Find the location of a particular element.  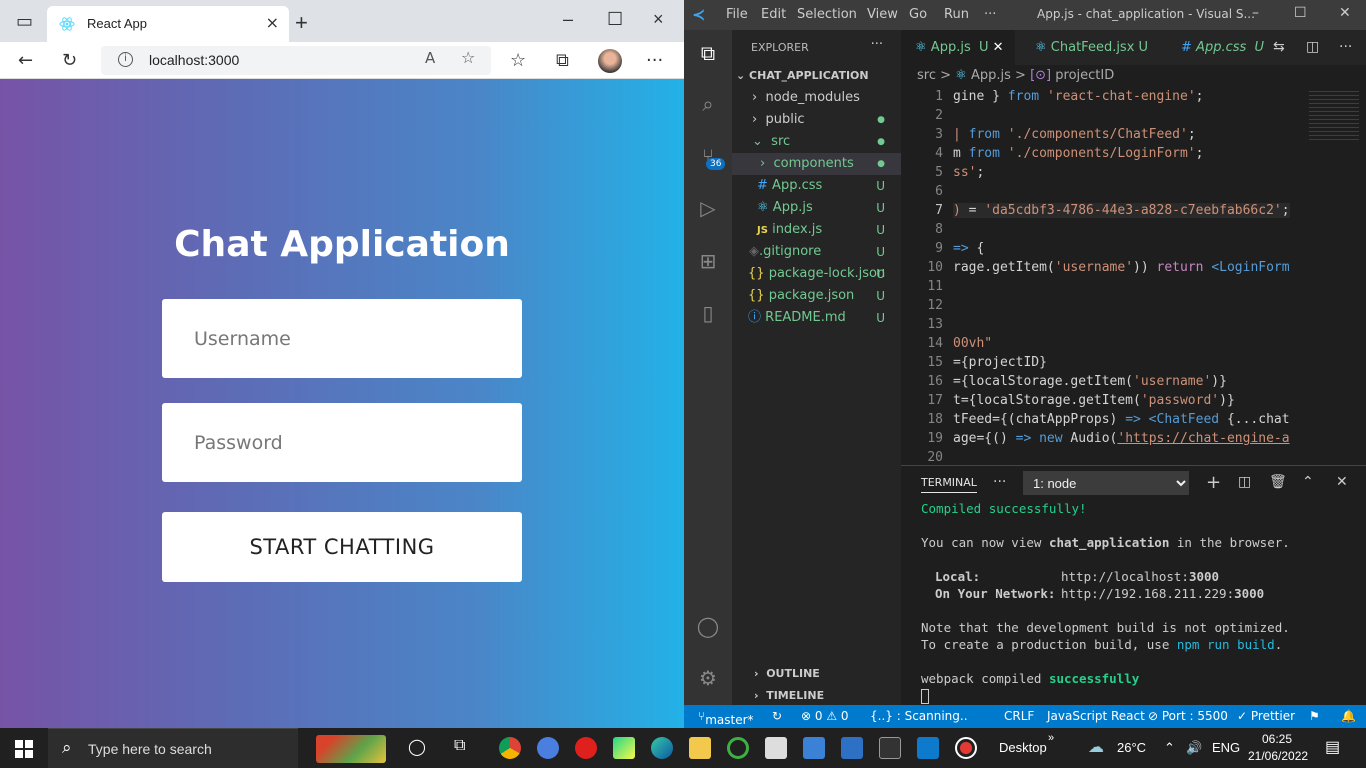

photos-icon is located at coordinates (814, 748).